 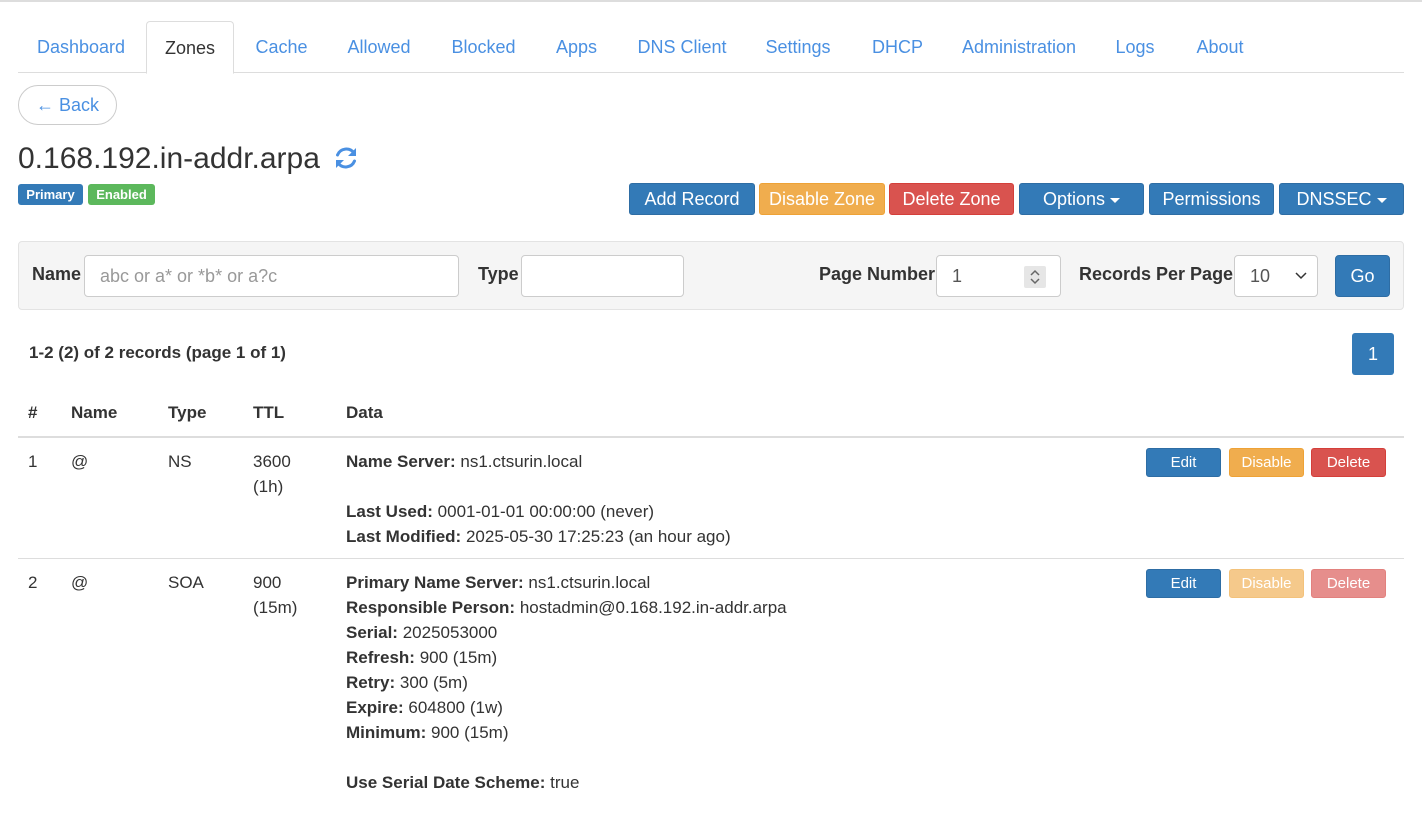 I want to click on column-header-name: Name, so click(x=94, y=412).